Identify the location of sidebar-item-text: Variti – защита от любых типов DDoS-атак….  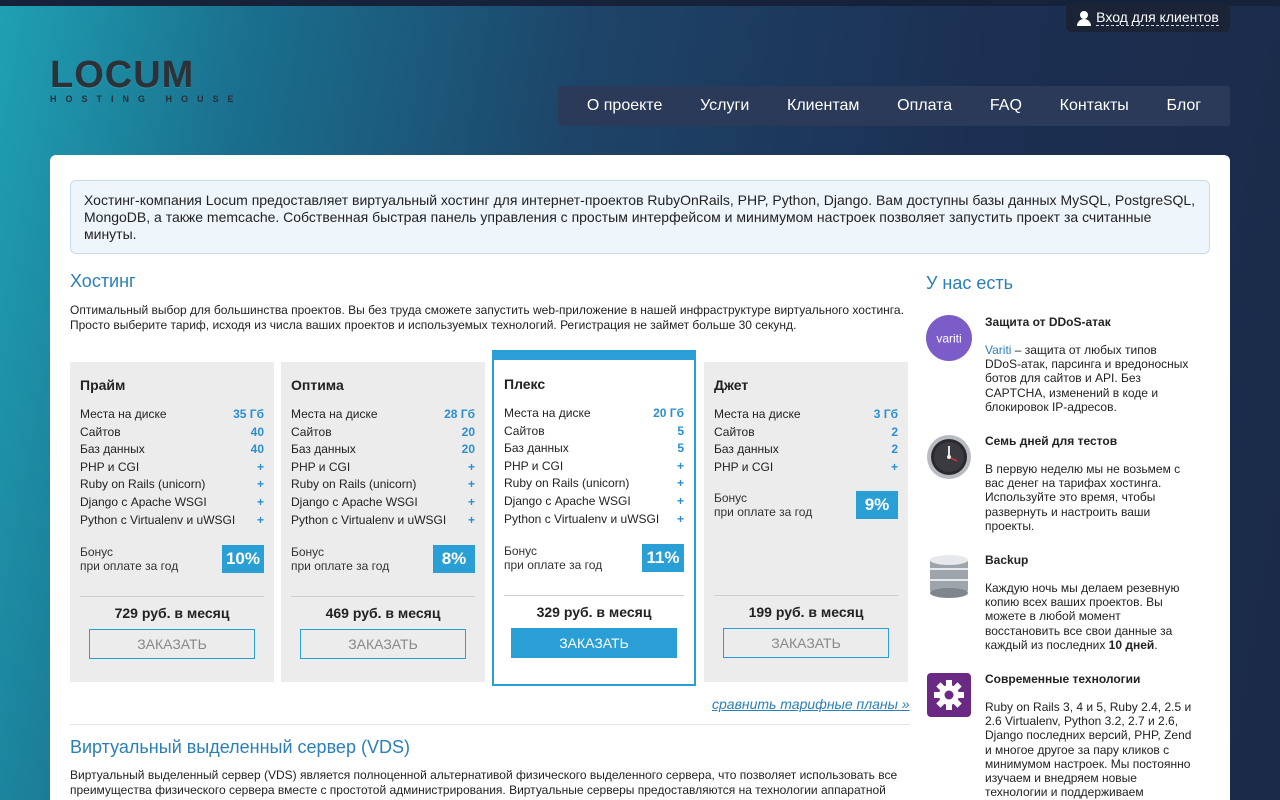
(1090, 378).